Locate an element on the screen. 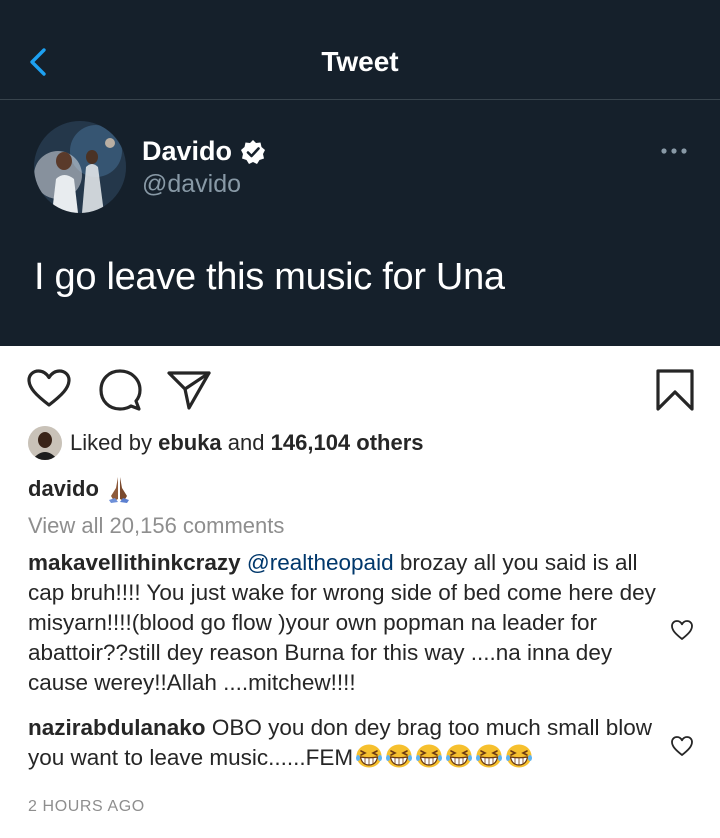  likes-prefix: Liked by is located at coordinates (111, 442).